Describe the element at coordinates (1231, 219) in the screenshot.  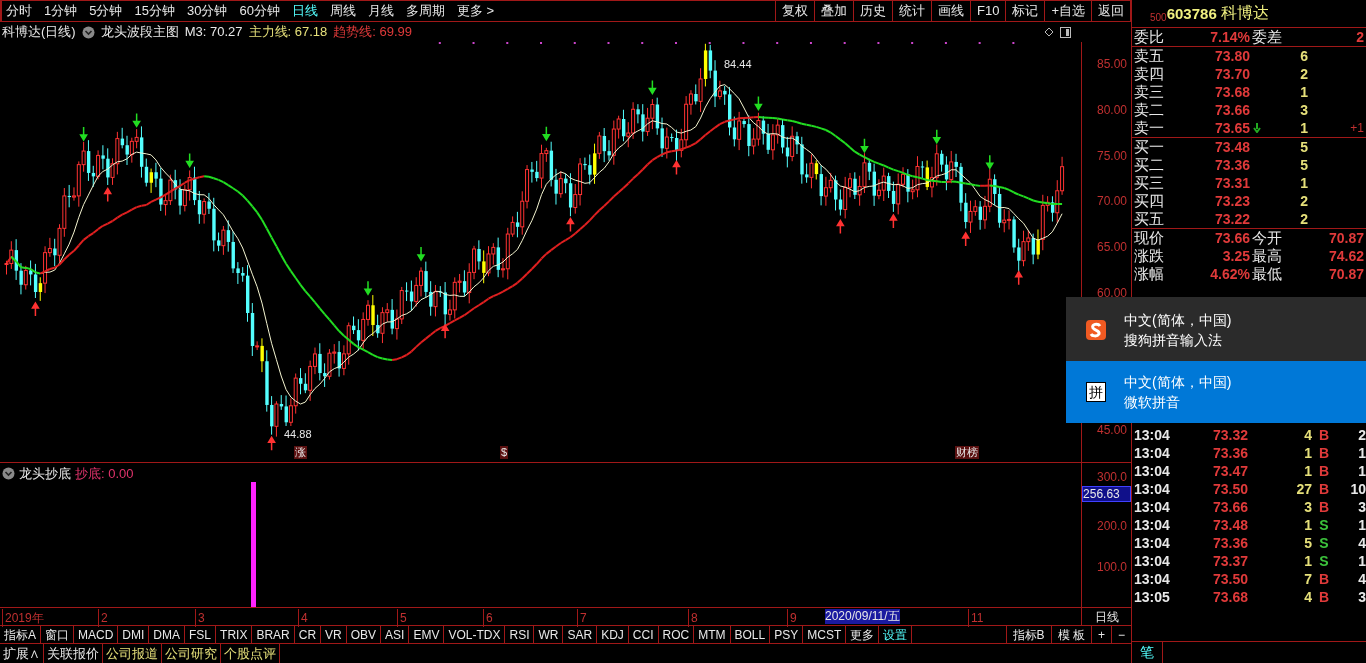
I see `order-price: 73.22` at that location.